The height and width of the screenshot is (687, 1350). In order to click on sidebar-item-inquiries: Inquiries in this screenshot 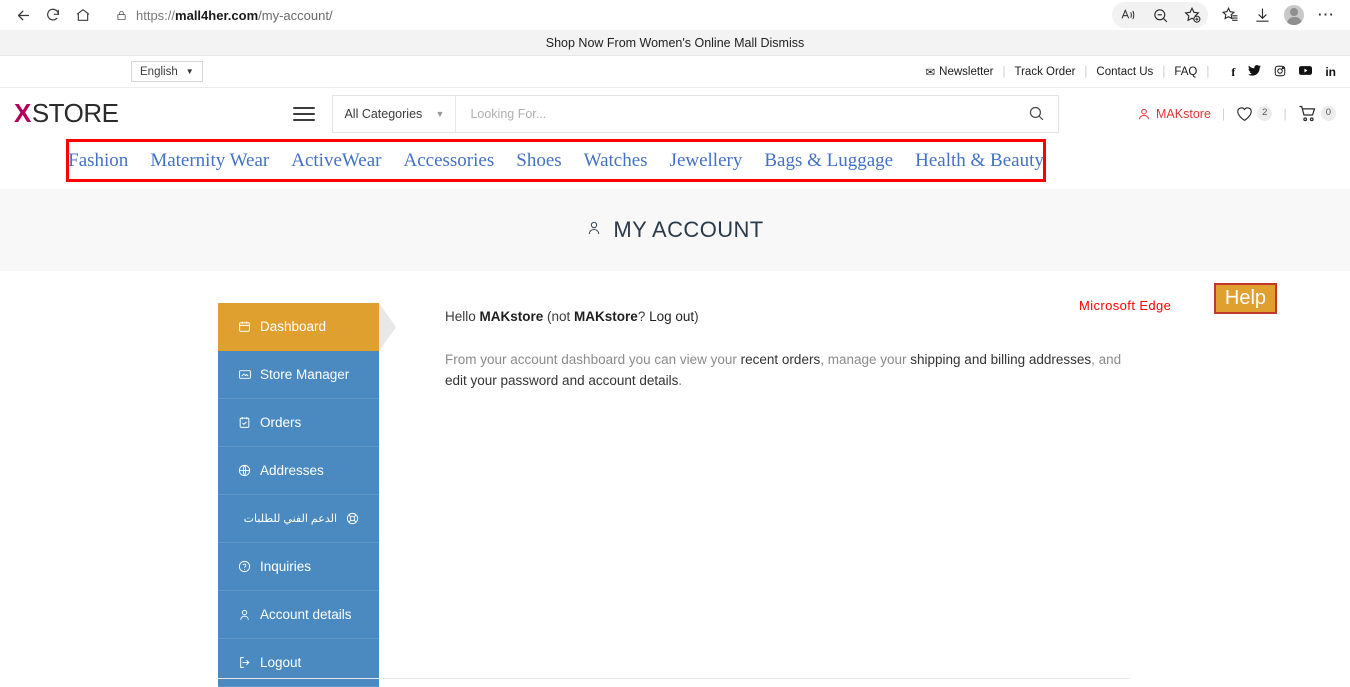, I will do `click(298, 567)`.